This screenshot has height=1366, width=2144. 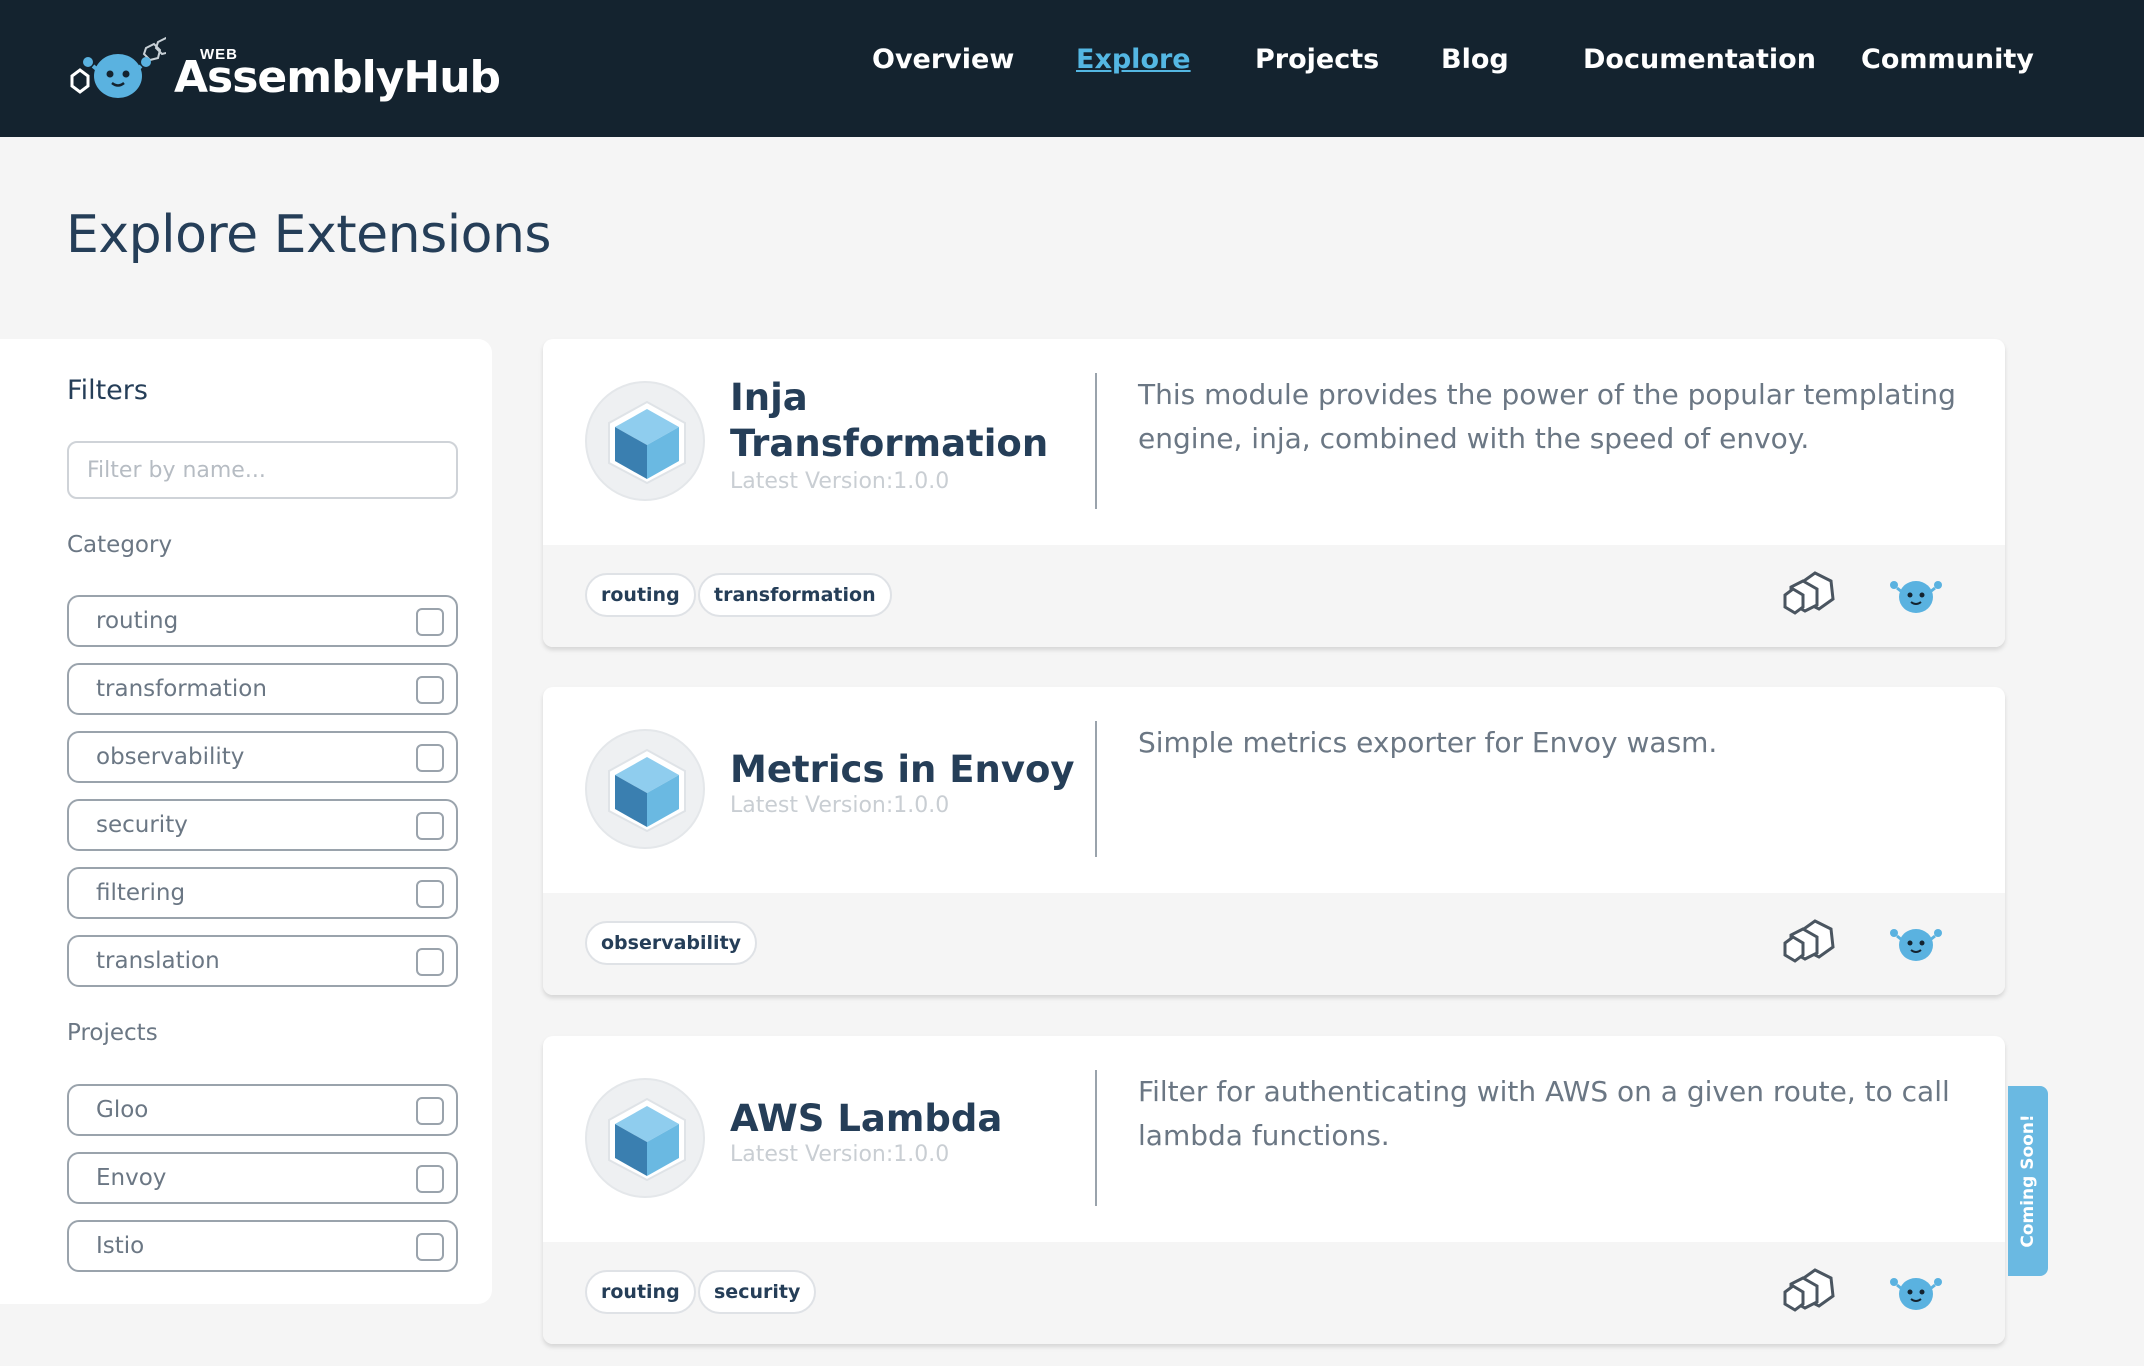 I want to click on nav-overview: Overview, so click(x=943, y=59).